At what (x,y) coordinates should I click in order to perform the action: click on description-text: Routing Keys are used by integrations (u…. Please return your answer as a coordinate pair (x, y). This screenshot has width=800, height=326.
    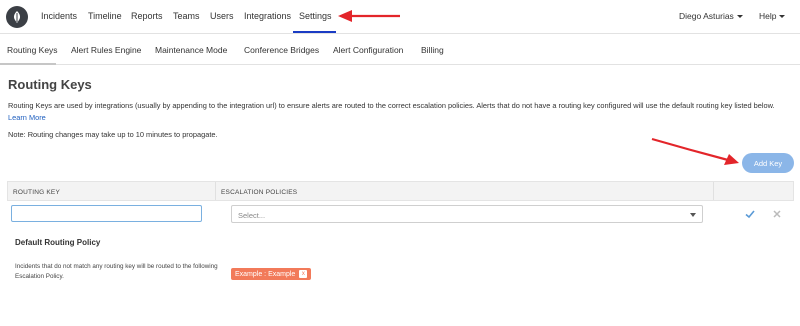
    Looking at the image, I should click on (391, 105).